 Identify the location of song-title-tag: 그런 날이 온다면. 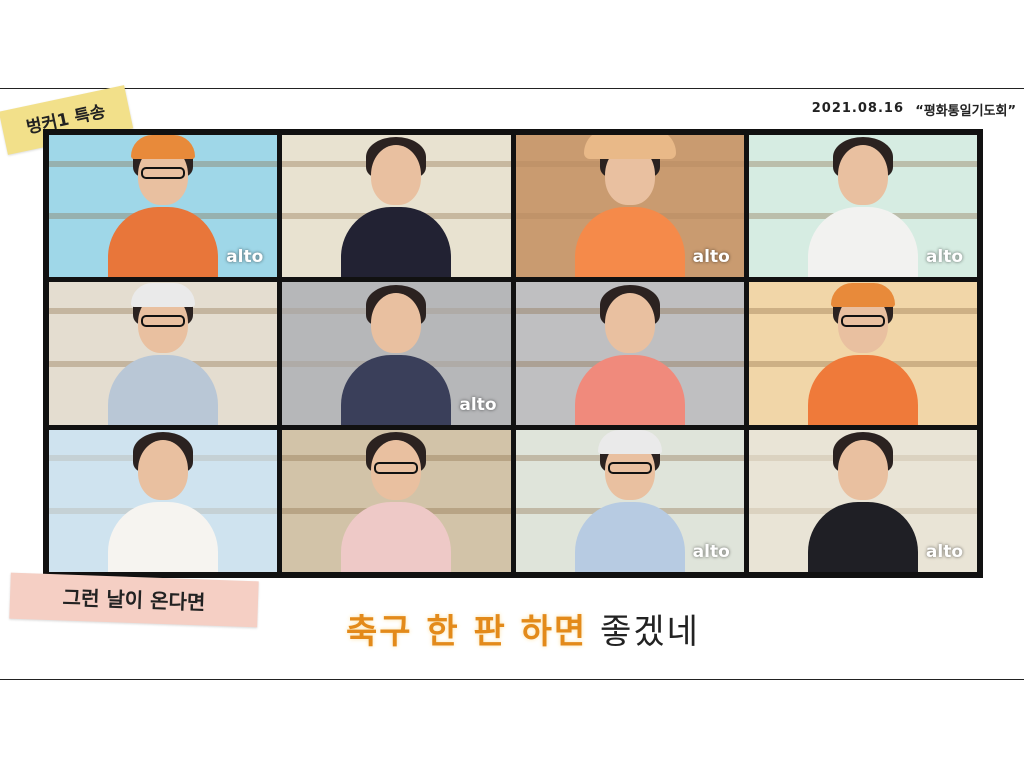
(134, 600).